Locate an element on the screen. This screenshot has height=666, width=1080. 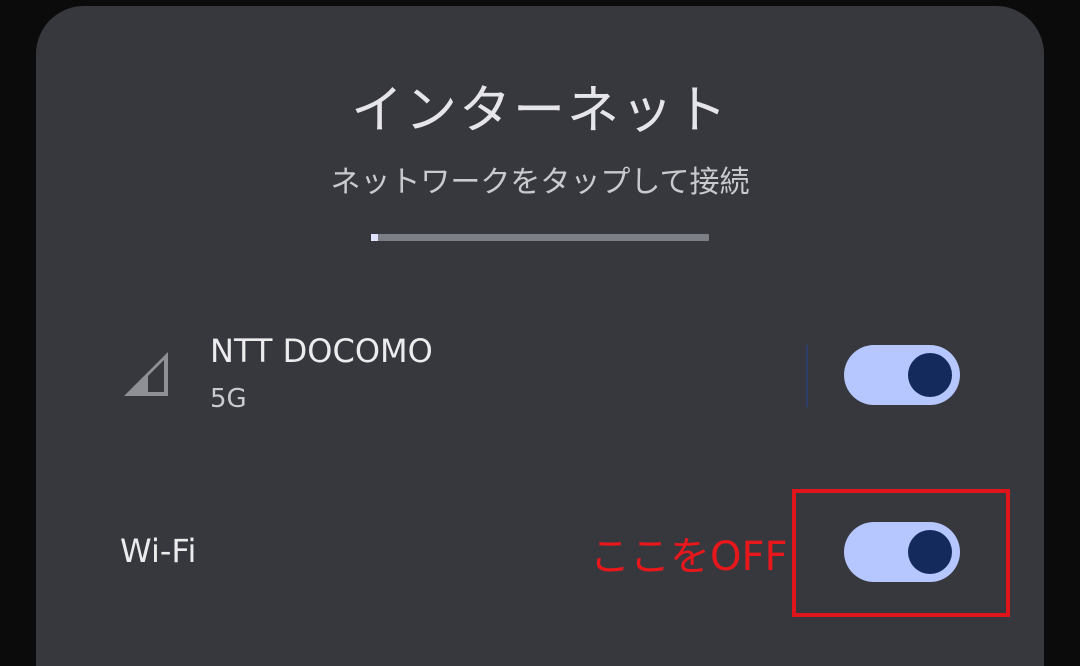
wifi-label: Wi-Fi is located at coordinates (158, 551).